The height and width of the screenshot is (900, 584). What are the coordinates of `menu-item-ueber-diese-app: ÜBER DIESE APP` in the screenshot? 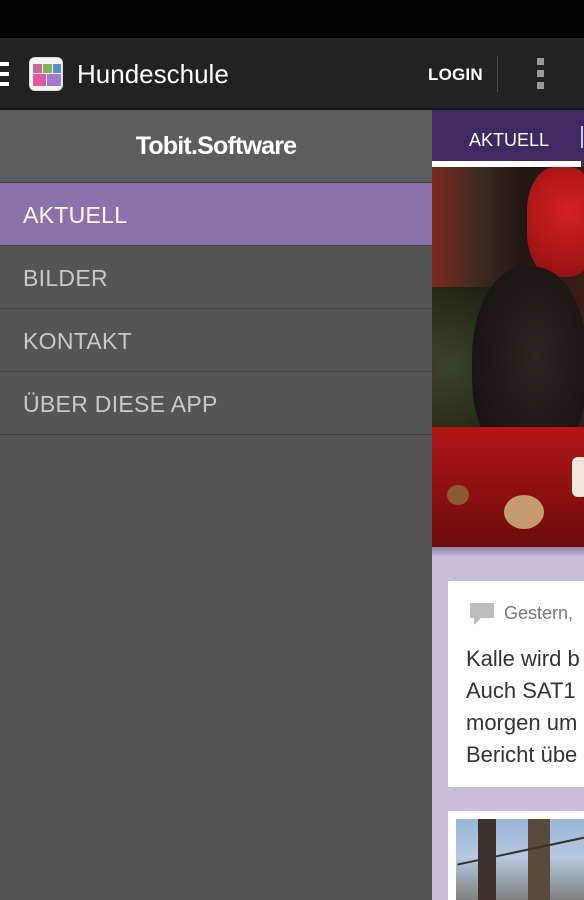 It's located at (216, 403).